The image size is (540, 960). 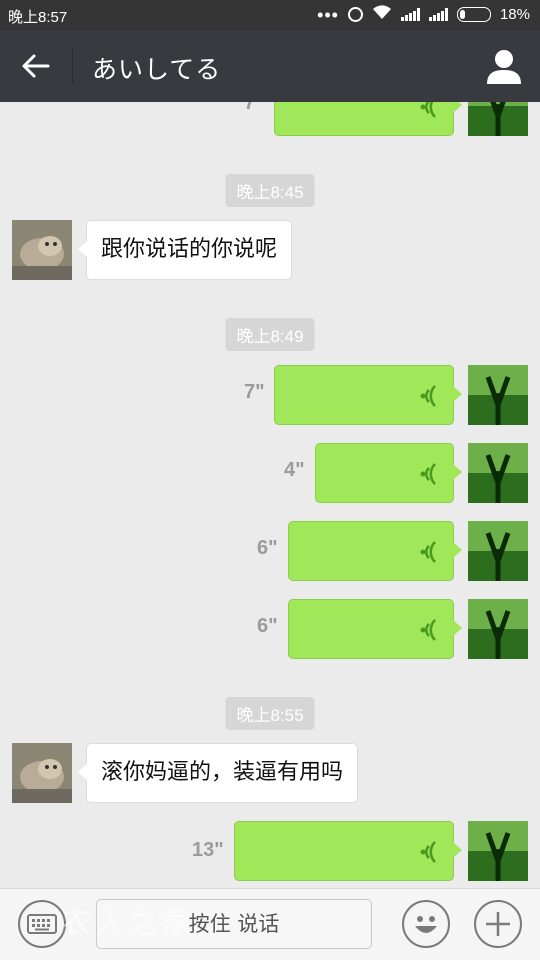 I want to click on contact-profile-button, so click(x=504, y=66).